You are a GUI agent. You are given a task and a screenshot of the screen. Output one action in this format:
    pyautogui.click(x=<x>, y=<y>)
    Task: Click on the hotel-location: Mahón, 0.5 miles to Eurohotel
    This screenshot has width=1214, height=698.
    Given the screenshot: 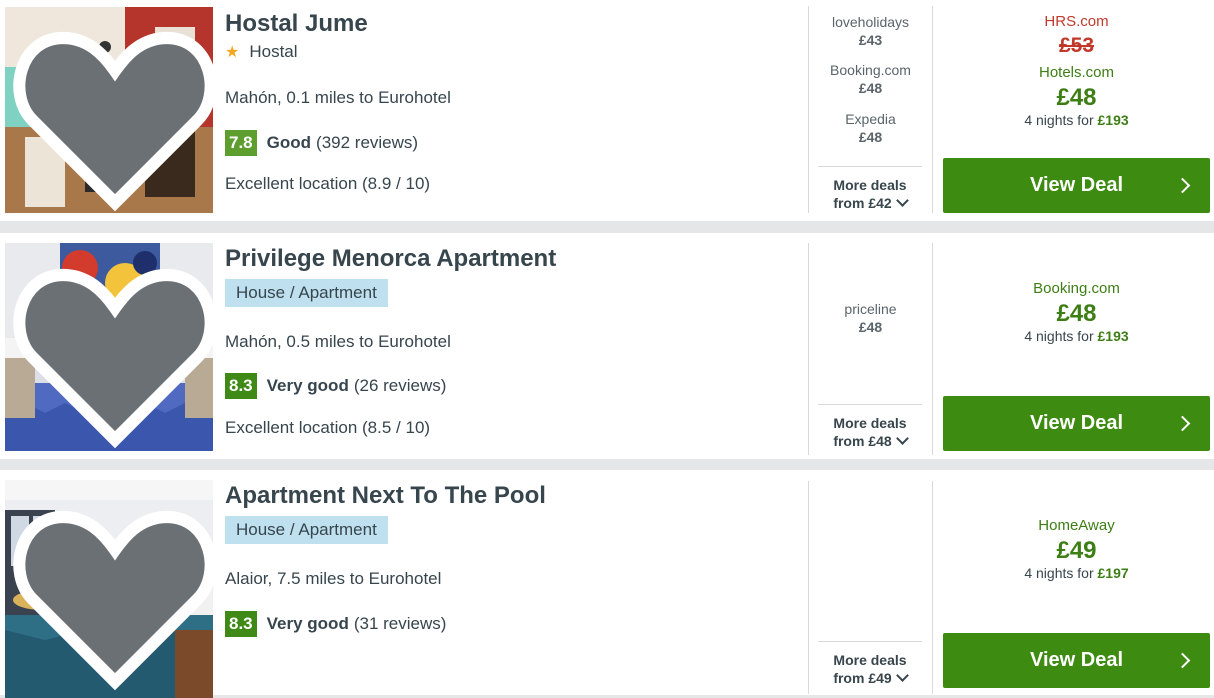 What is the action you would take?
    pyautogui.click(x=338, y=342)
    